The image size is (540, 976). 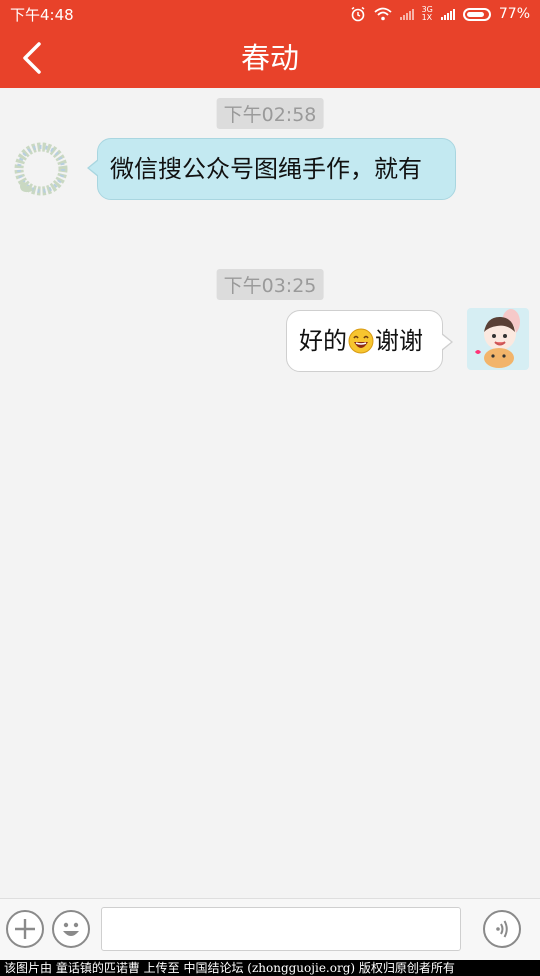 I want to click on battery-percent: 77%, so click(x=514, y=14).